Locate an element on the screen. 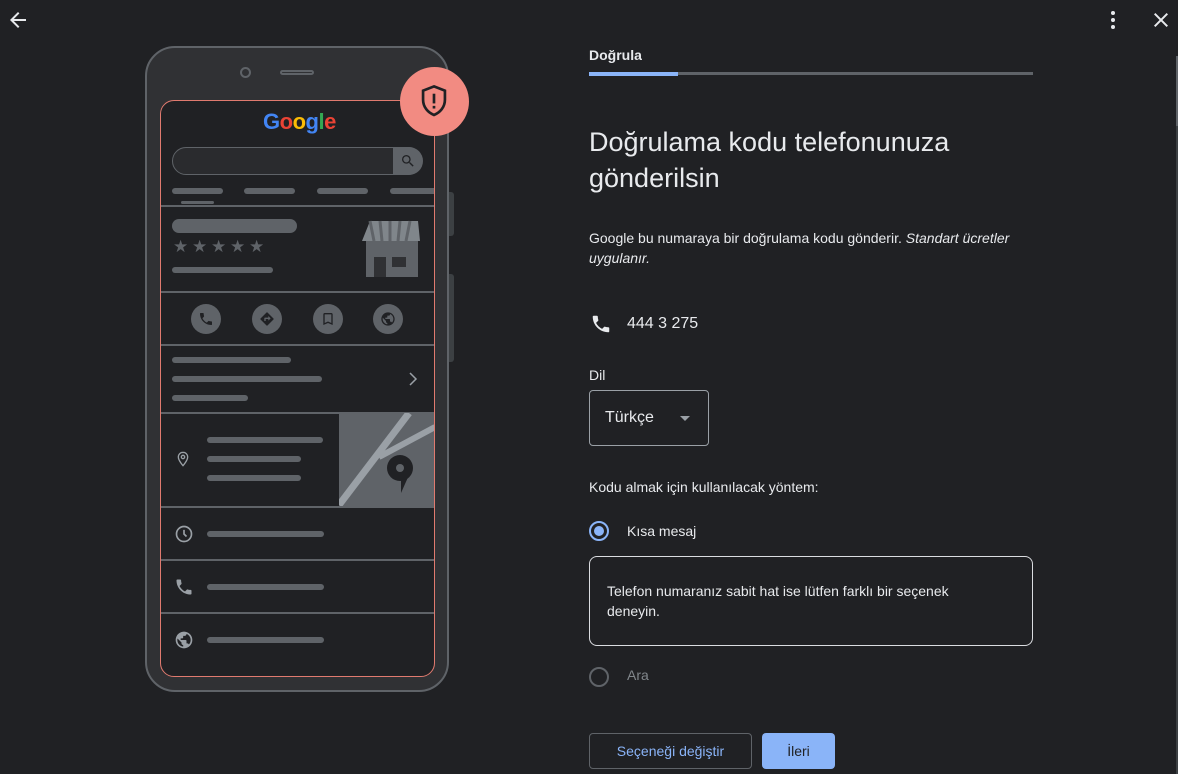  more-options-button is located at coordinates (1113, 20).